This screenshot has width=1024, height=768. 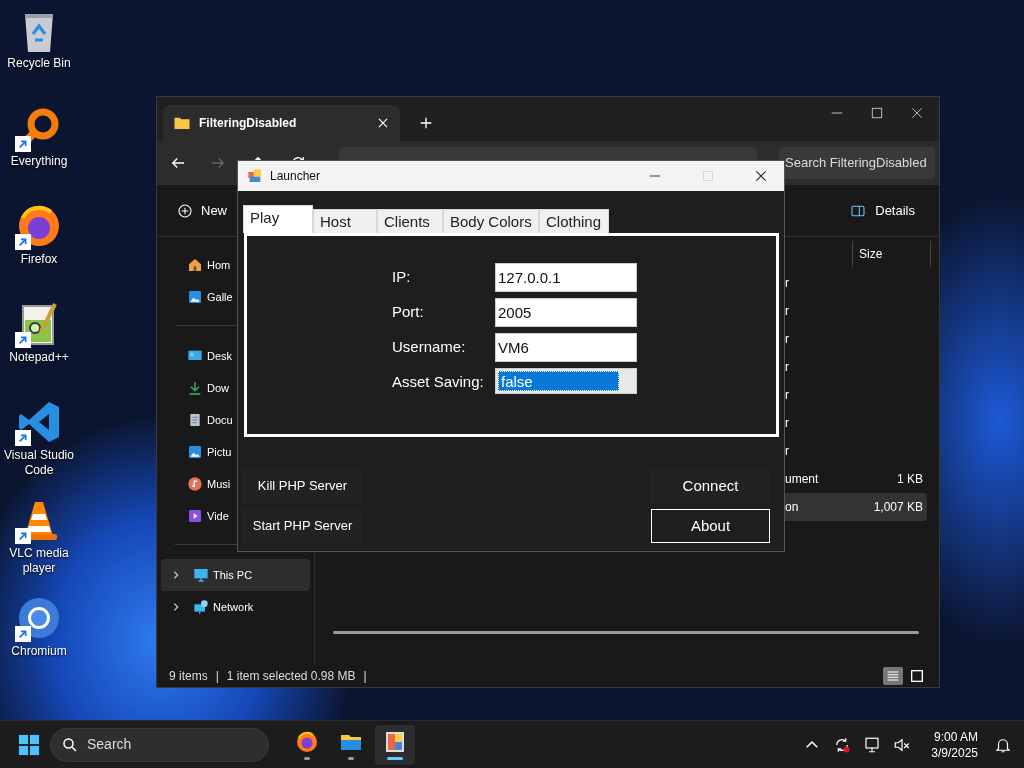 I want to click on search-field: Search, so click(x=159, y=744).